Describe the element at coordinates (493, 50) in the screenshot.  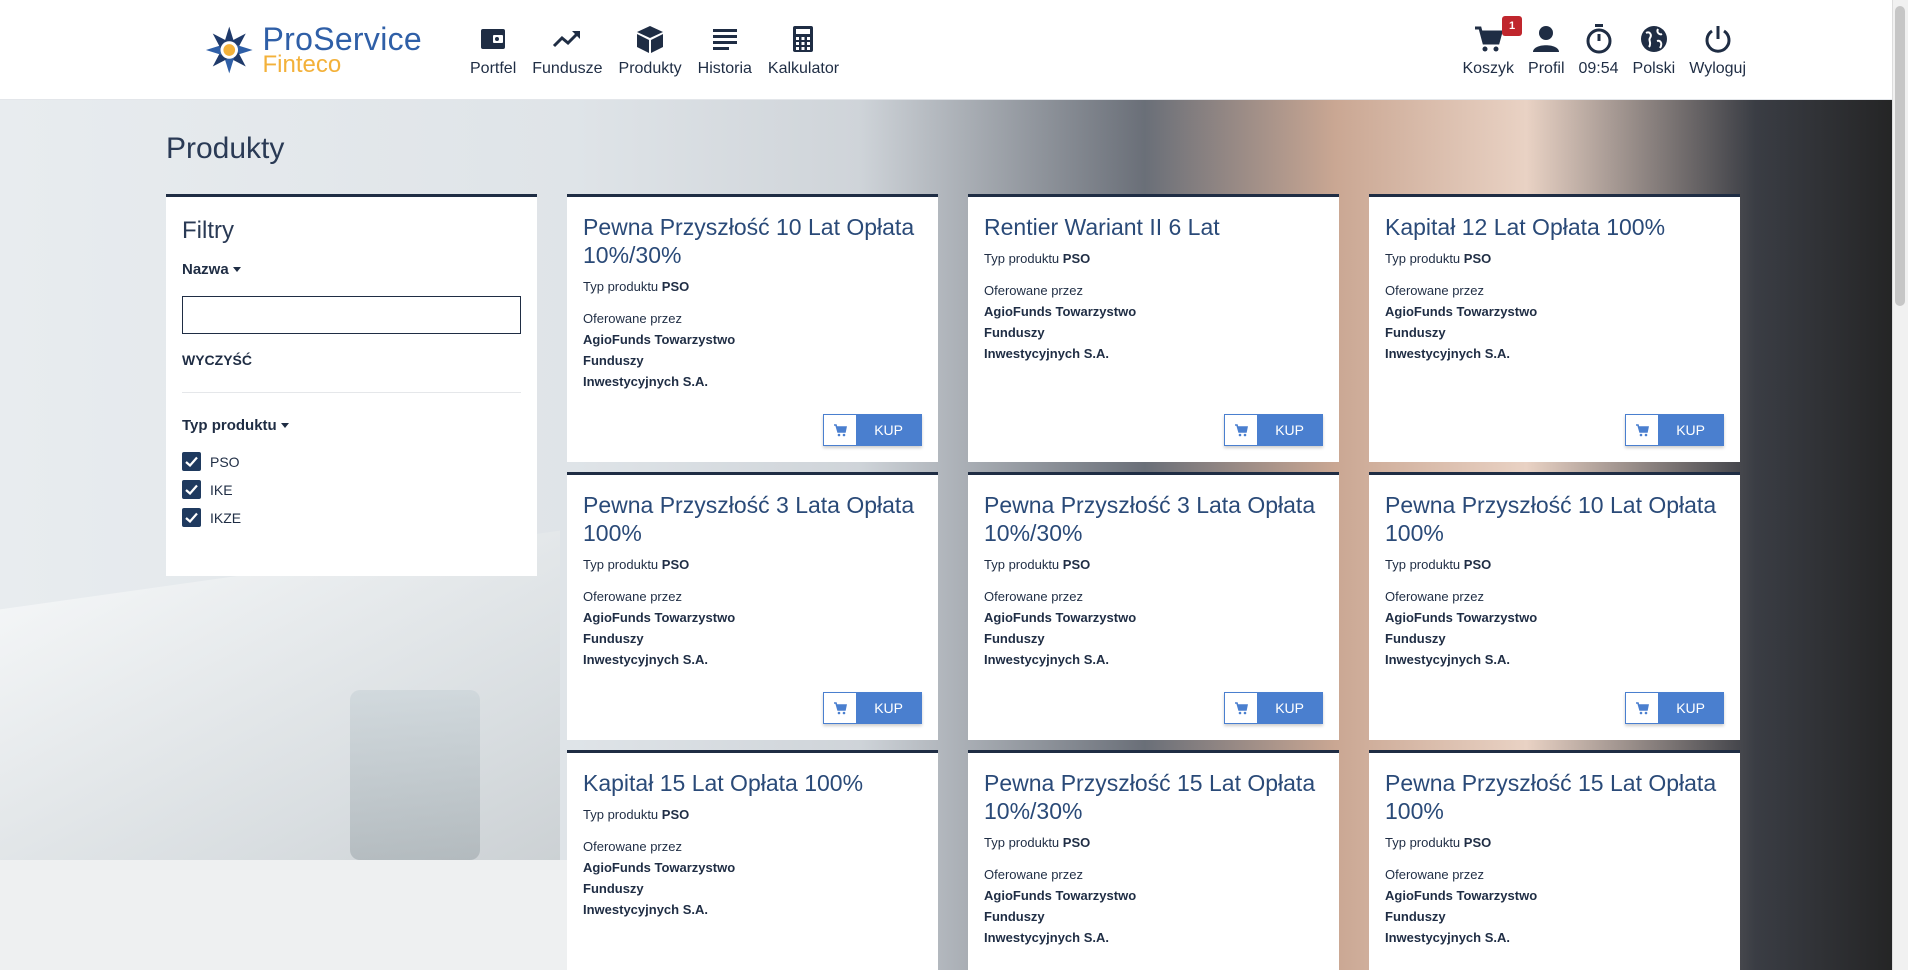
I see `nav-portfel: Portfel` at that location.